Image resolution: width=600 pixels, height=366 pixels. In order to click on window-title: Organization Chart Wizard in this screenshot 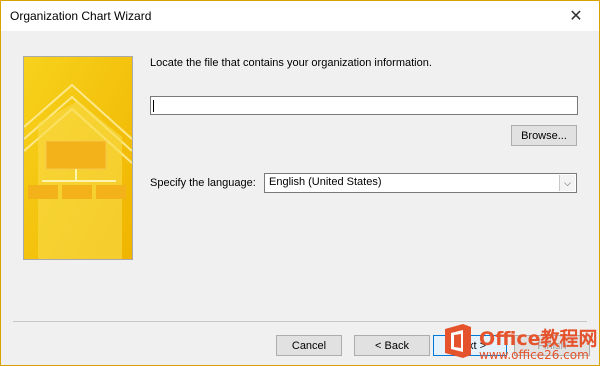, I will do `click(81, 16)`.